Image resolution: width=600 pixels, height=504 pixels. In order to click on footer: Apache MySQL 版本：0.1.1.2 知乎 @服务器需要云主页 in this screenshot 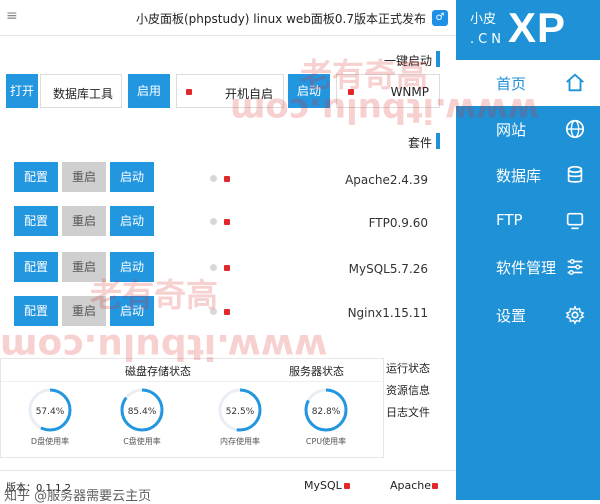, I will do `click(228, 487)`.